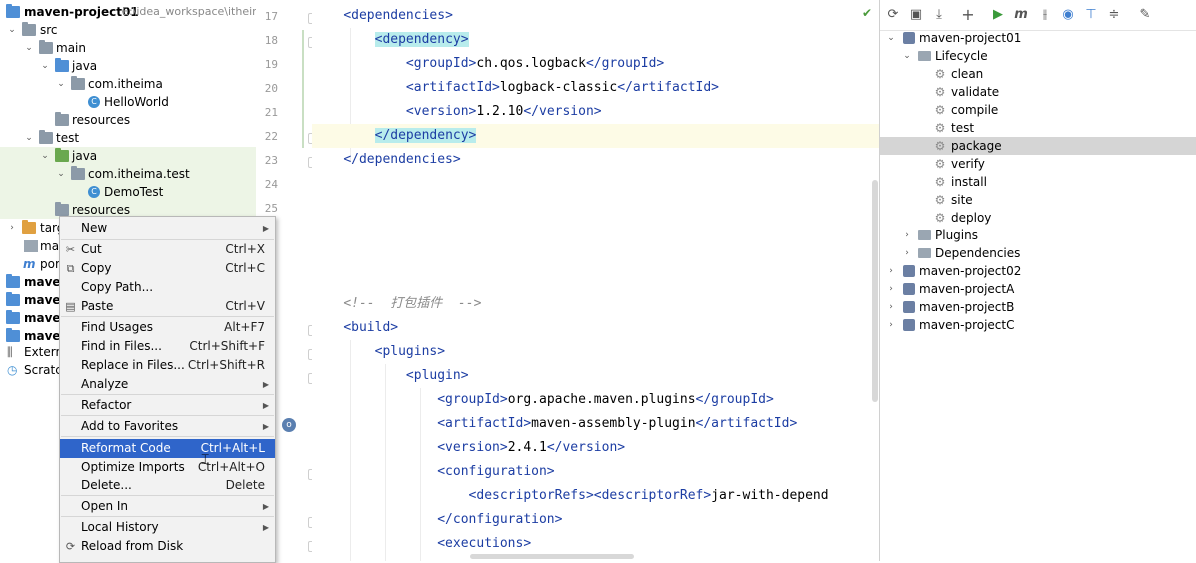 The height and width of the screenshot is (563, 1196). I want to click on tree-row-helloworld: C HelloWorld, so click(128, 102).